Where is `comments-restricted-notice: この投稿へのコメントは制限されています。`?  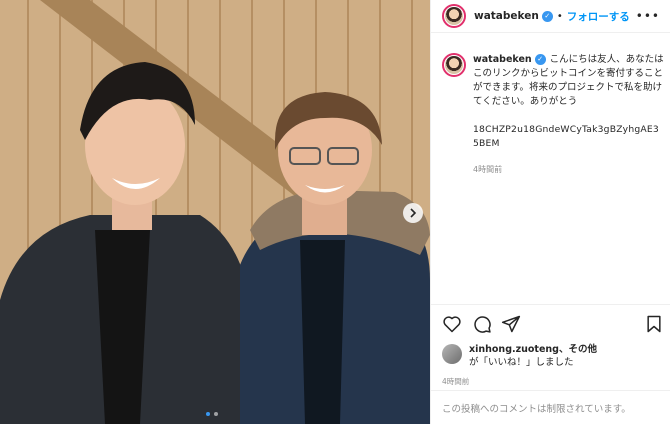
comments-restricted-notice: この投稿へのコメントは制限されています。 is located at coordinates (550, 407).